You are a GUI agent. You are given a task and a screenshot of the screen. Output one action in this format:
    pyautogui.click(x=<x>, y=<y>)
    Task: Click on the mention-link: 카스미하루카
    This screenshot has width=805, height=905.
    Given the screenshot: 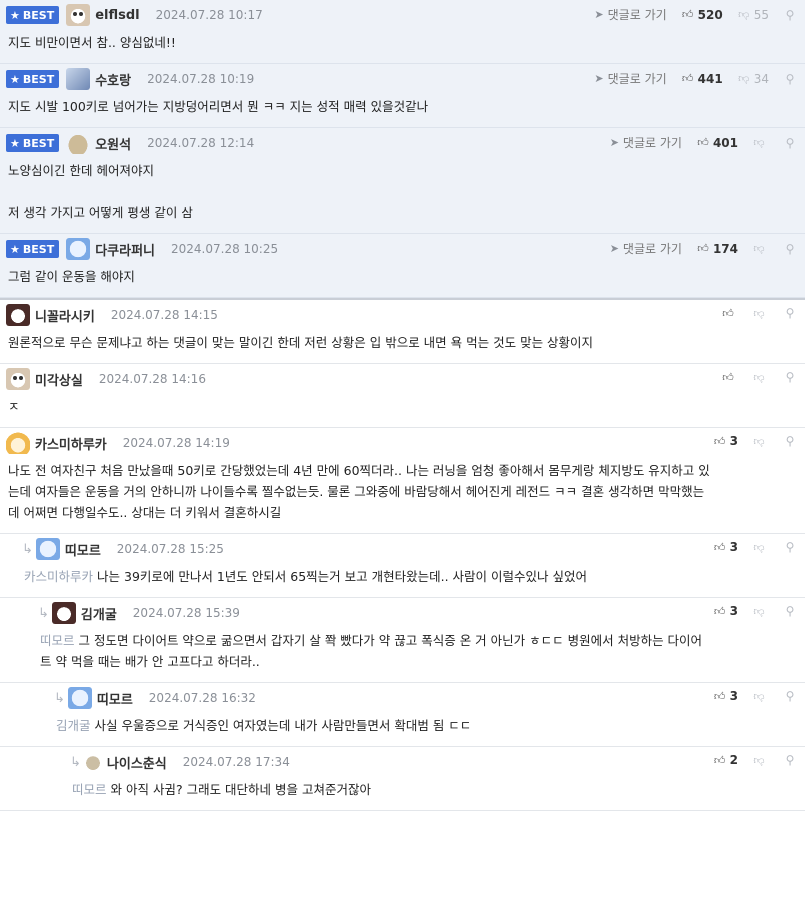 What is the action you would take?
    pyautogui.click(x=58, y=576)
    